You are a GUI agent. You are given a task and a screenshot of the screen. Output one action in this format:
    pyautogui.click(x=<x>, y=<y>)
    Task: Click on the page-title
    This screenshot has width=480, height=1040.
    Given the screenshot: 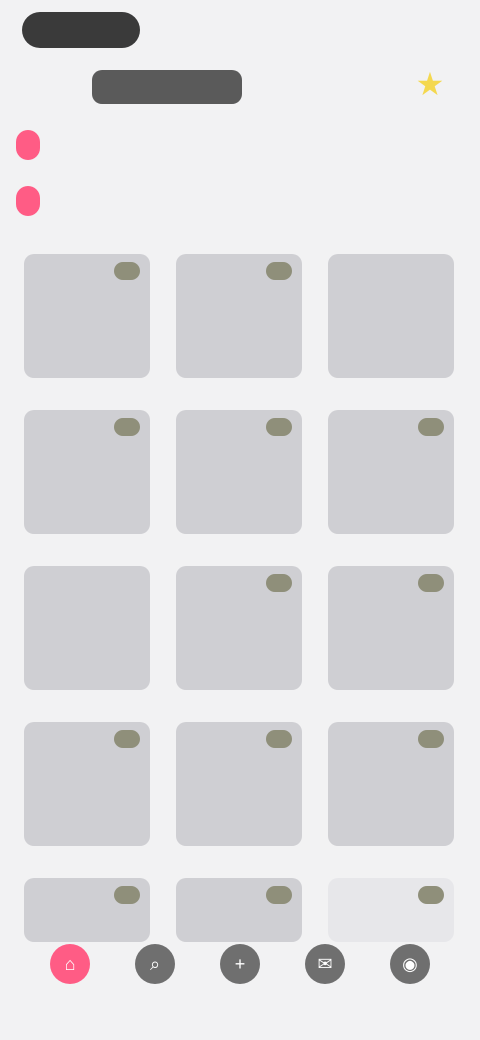 What is the action you would take?
    pyautogui.click(x=167, y=87)
    